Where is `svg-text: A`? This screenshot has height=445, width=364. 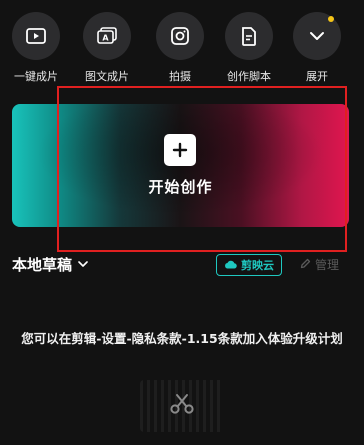
svg-text: A is located at coordinates (105, 38).